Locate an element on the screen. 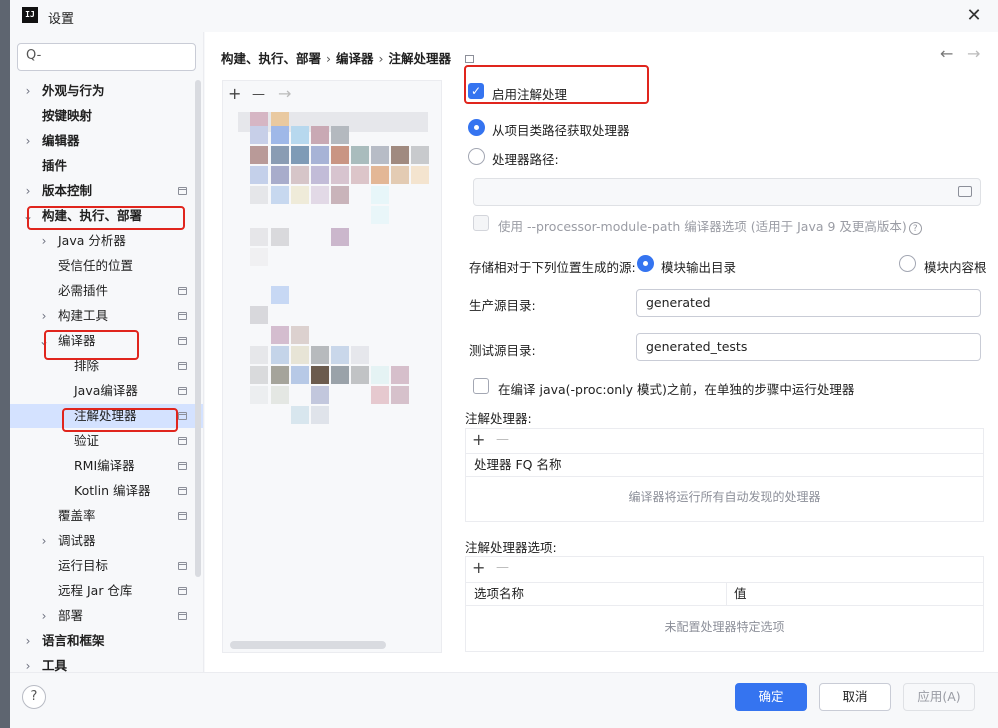 The width and height of the screenshot is (998, 728). sidebar-item-appearance: › 外观与行为 is located at coordinates (106, 91).